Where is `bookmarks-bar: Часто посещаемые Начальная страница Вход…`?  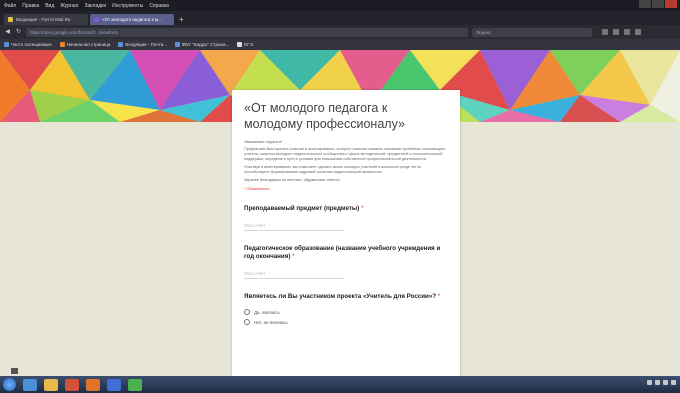 bookmarks-bar: Часто посещаемые Начальная страница Вход… is located at coordinates (340, 44).